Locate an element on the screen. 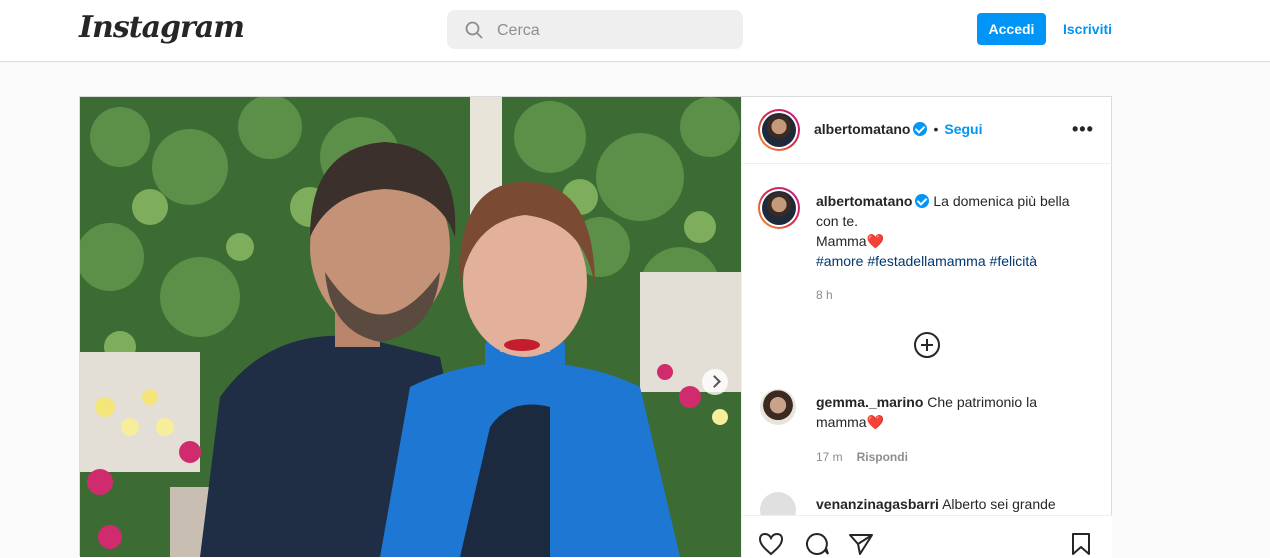 This screenshot has width=1270, height=558. more-options-icon: ••• is located at coordinates (1083, 129).